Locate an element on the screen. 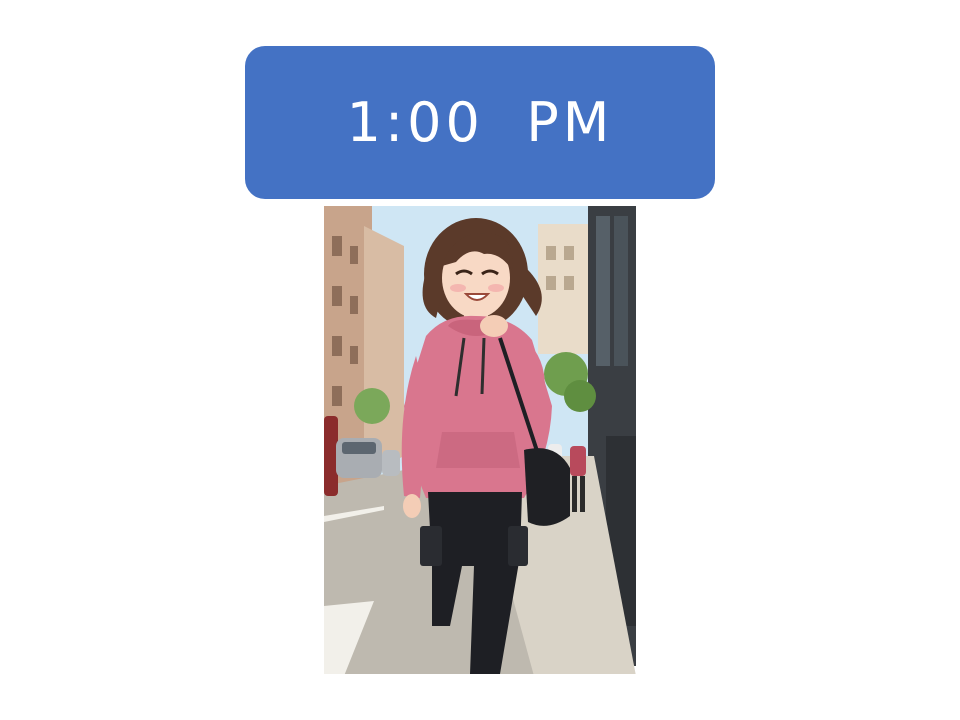  tree is located at coordinates (372, 406).